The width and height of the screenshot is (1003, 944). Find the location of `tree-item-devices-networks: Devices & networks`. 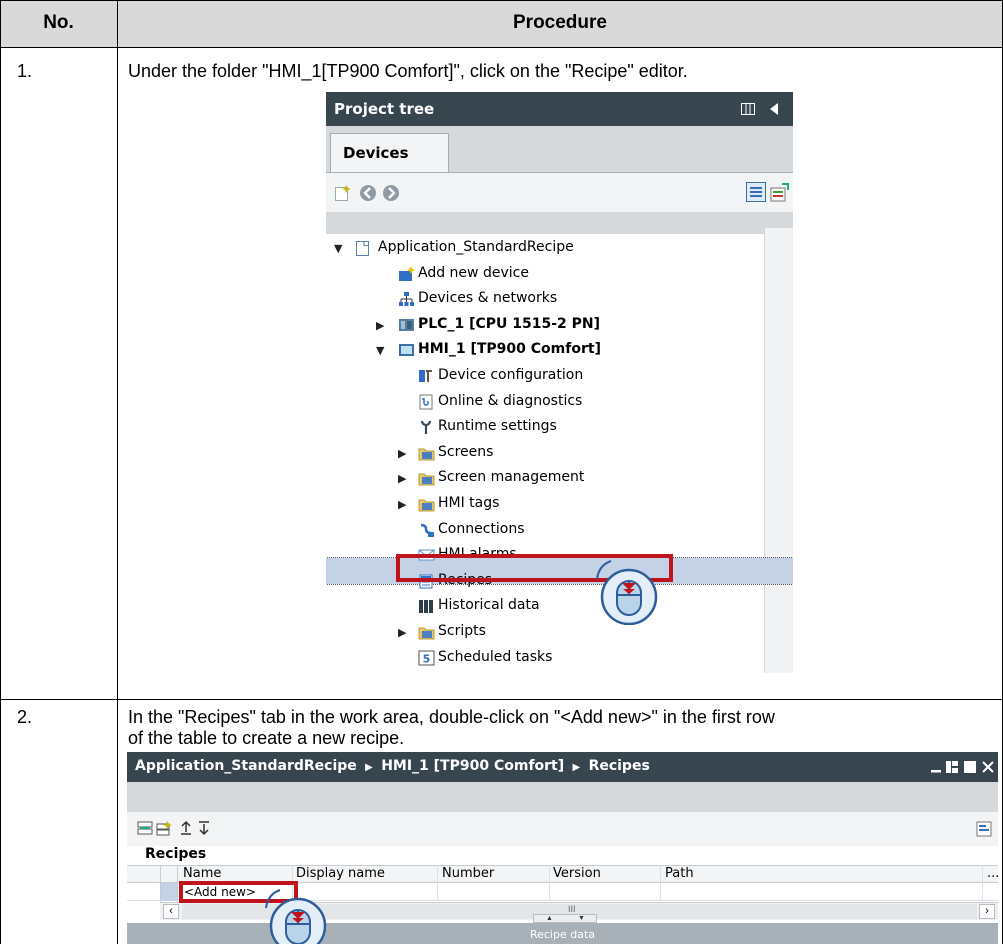

tree-item-devices-networks: Devices & networks is located at coordinates (545, 300).